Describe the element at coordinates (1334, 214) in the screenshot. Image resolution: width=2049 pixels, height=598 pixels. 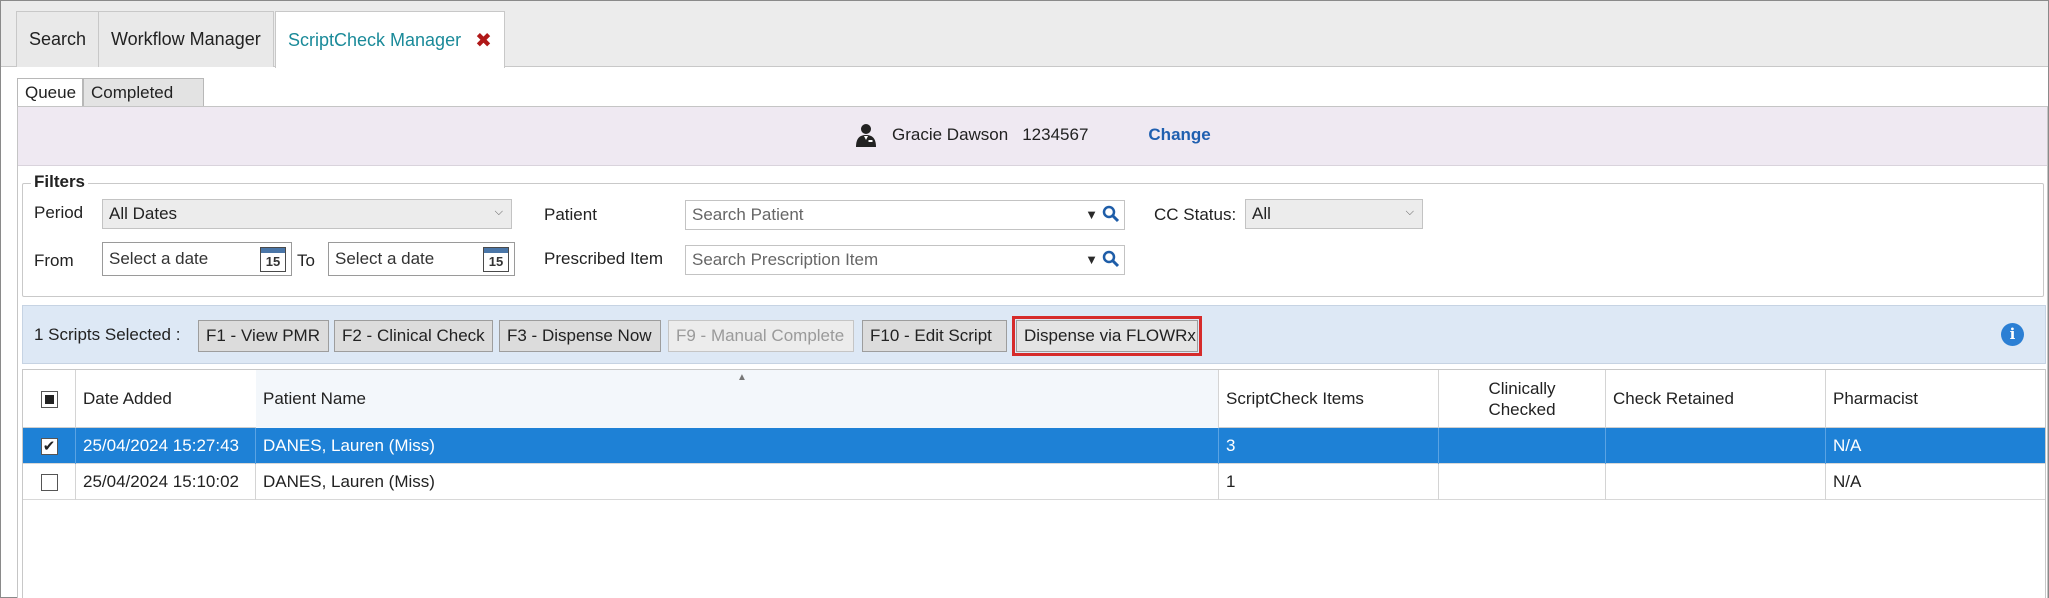
I see `cc-status-select: All ⌵` at that location.